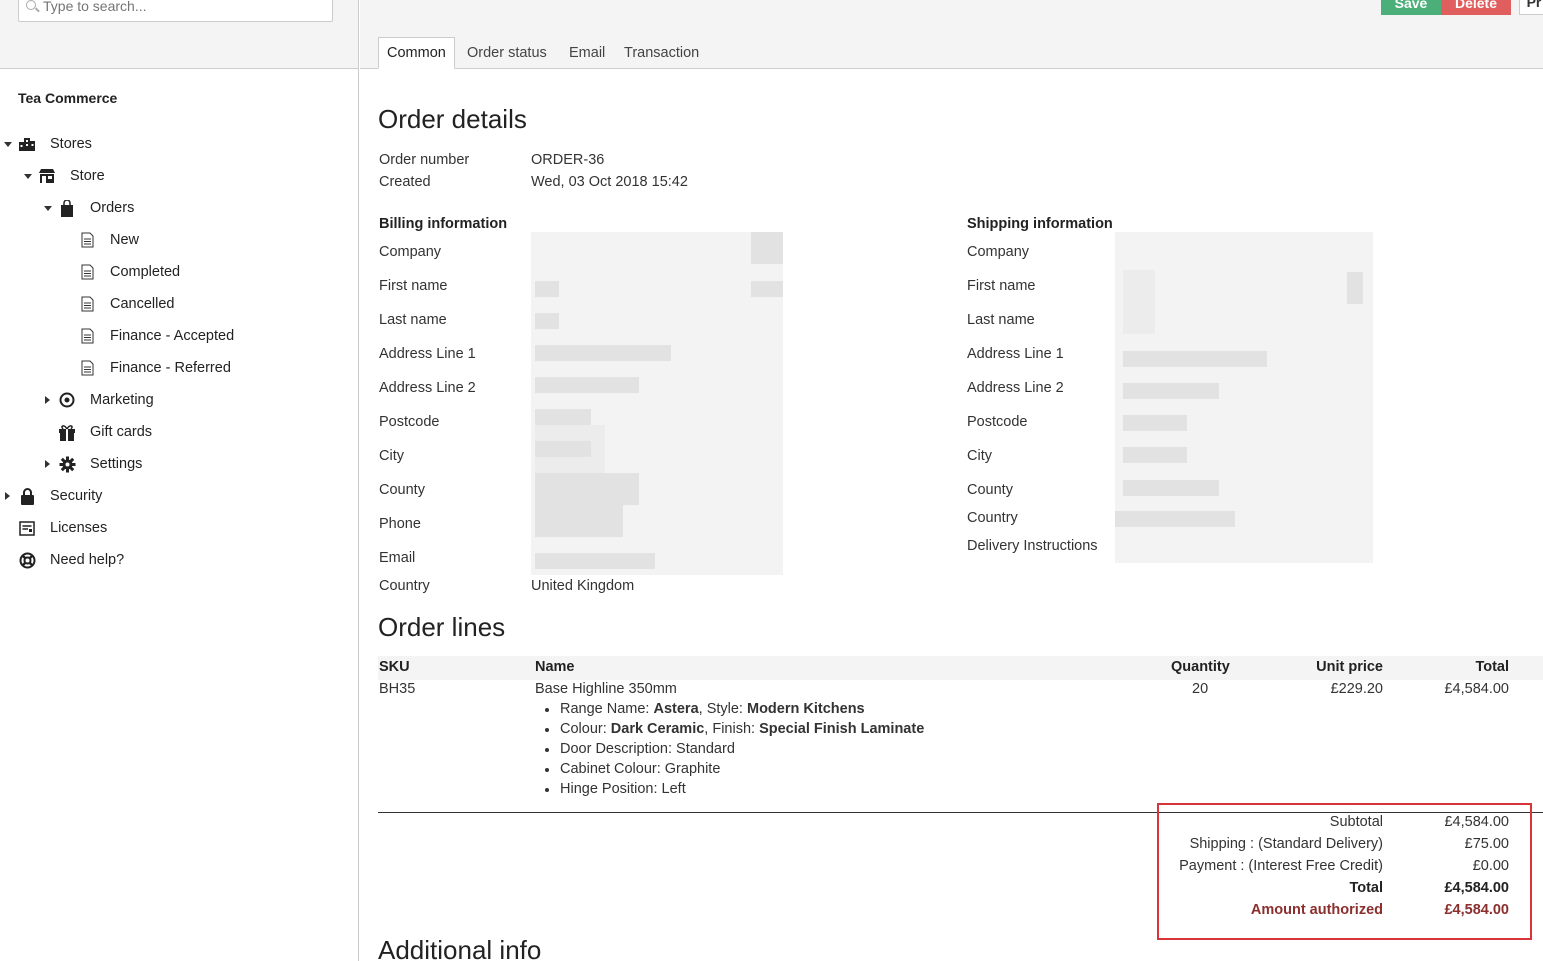 The height and width of the screenshot is (961, 1543). Describe the element at coordinates (183, 7) in the screenshot. I see `search-input` at that location.